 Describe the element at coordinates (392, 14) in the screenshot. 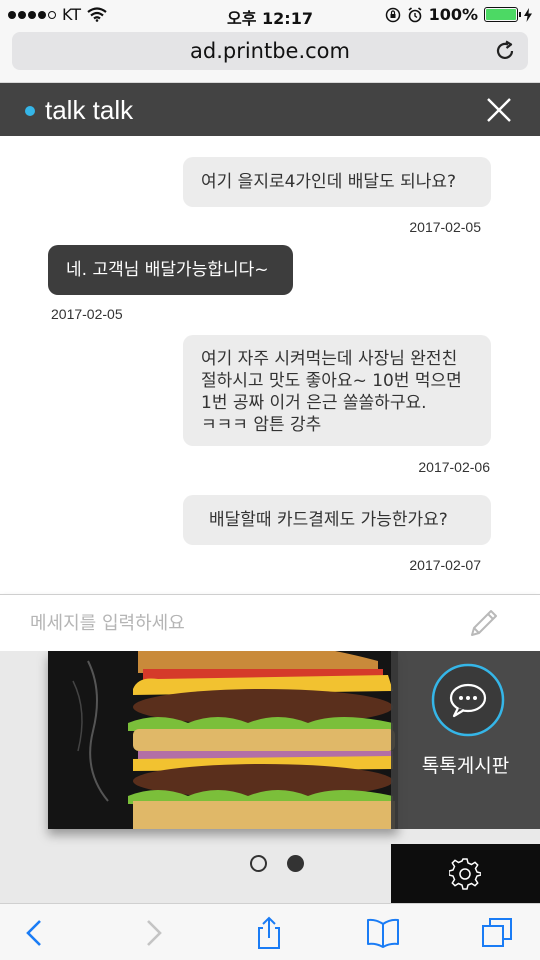

I see `rotation-lock-icon` at that location.